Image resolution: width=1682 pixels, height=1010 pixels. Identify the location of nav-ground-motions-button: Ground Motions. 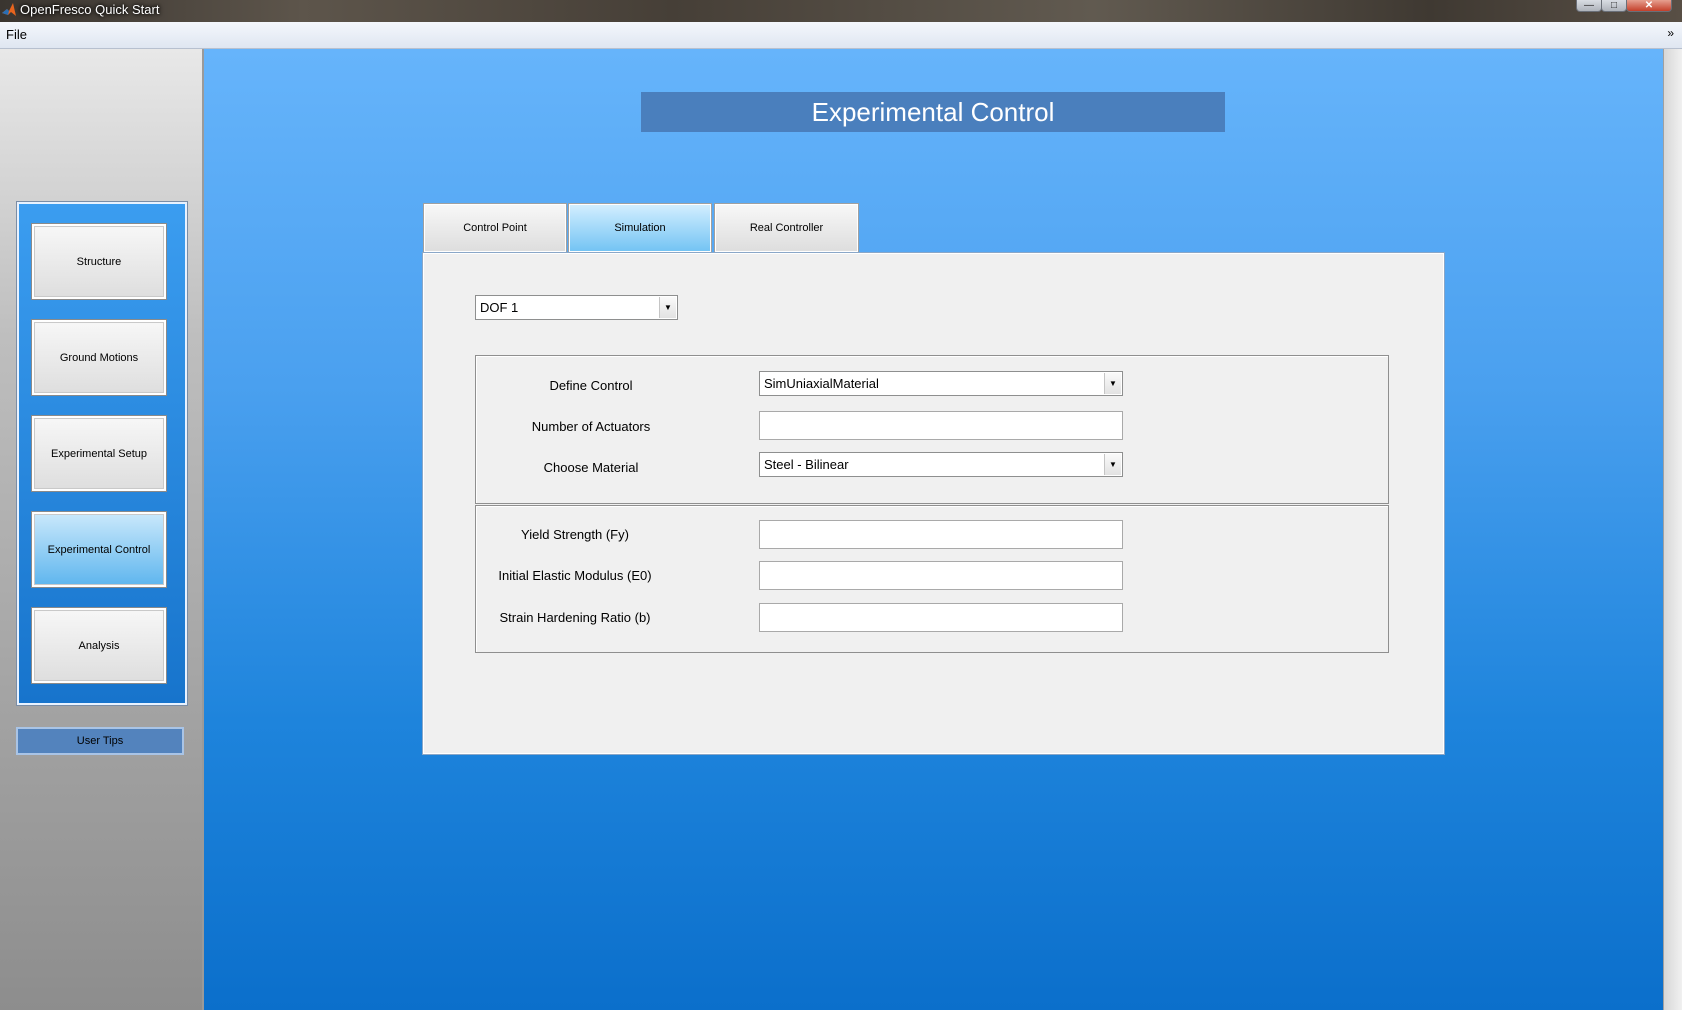
(99, 357).